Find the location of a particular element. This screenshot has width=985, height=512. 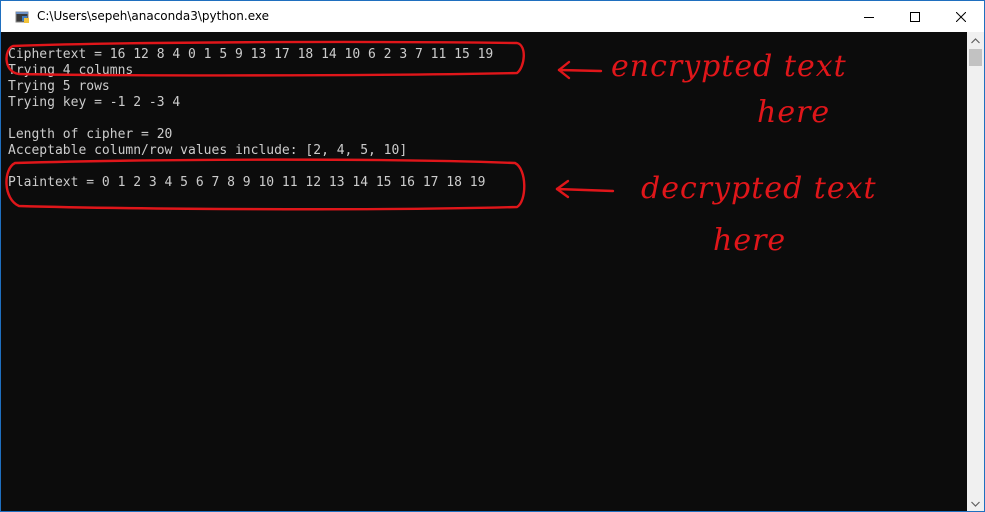

console-line-trying-key: Trying key = -1 2 -3 4 is located at coordinates (94, 102).